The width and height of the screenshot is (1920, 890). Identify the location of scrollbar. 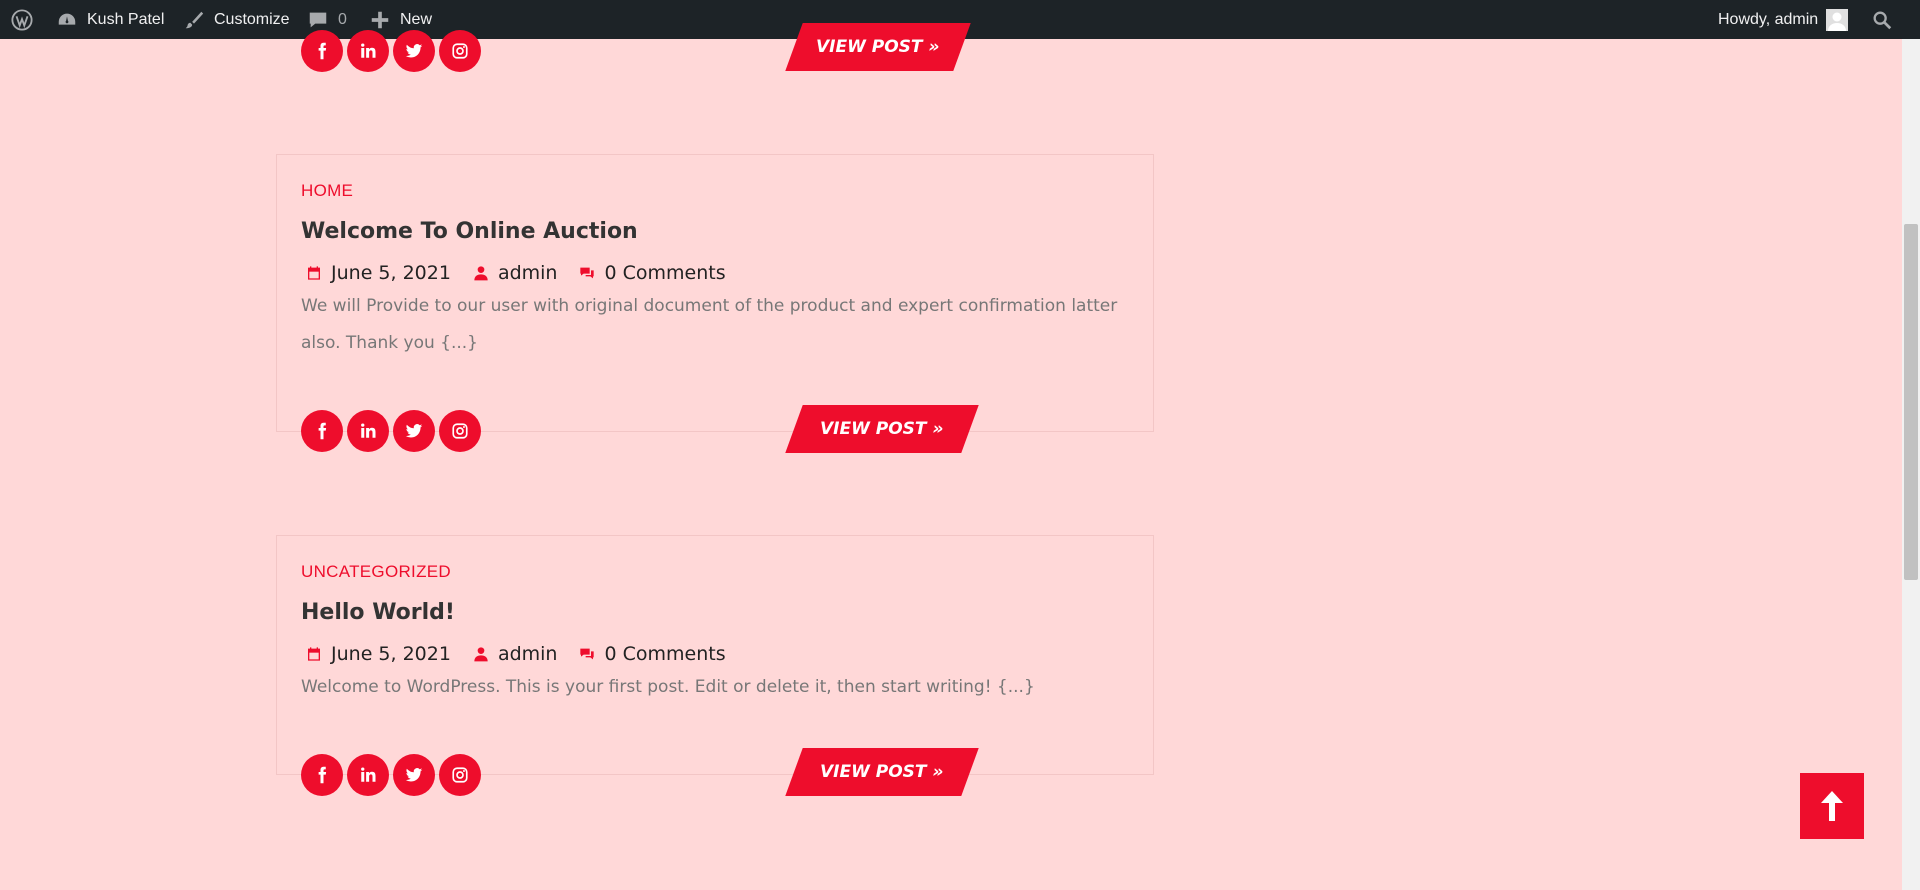
(1911, 464).